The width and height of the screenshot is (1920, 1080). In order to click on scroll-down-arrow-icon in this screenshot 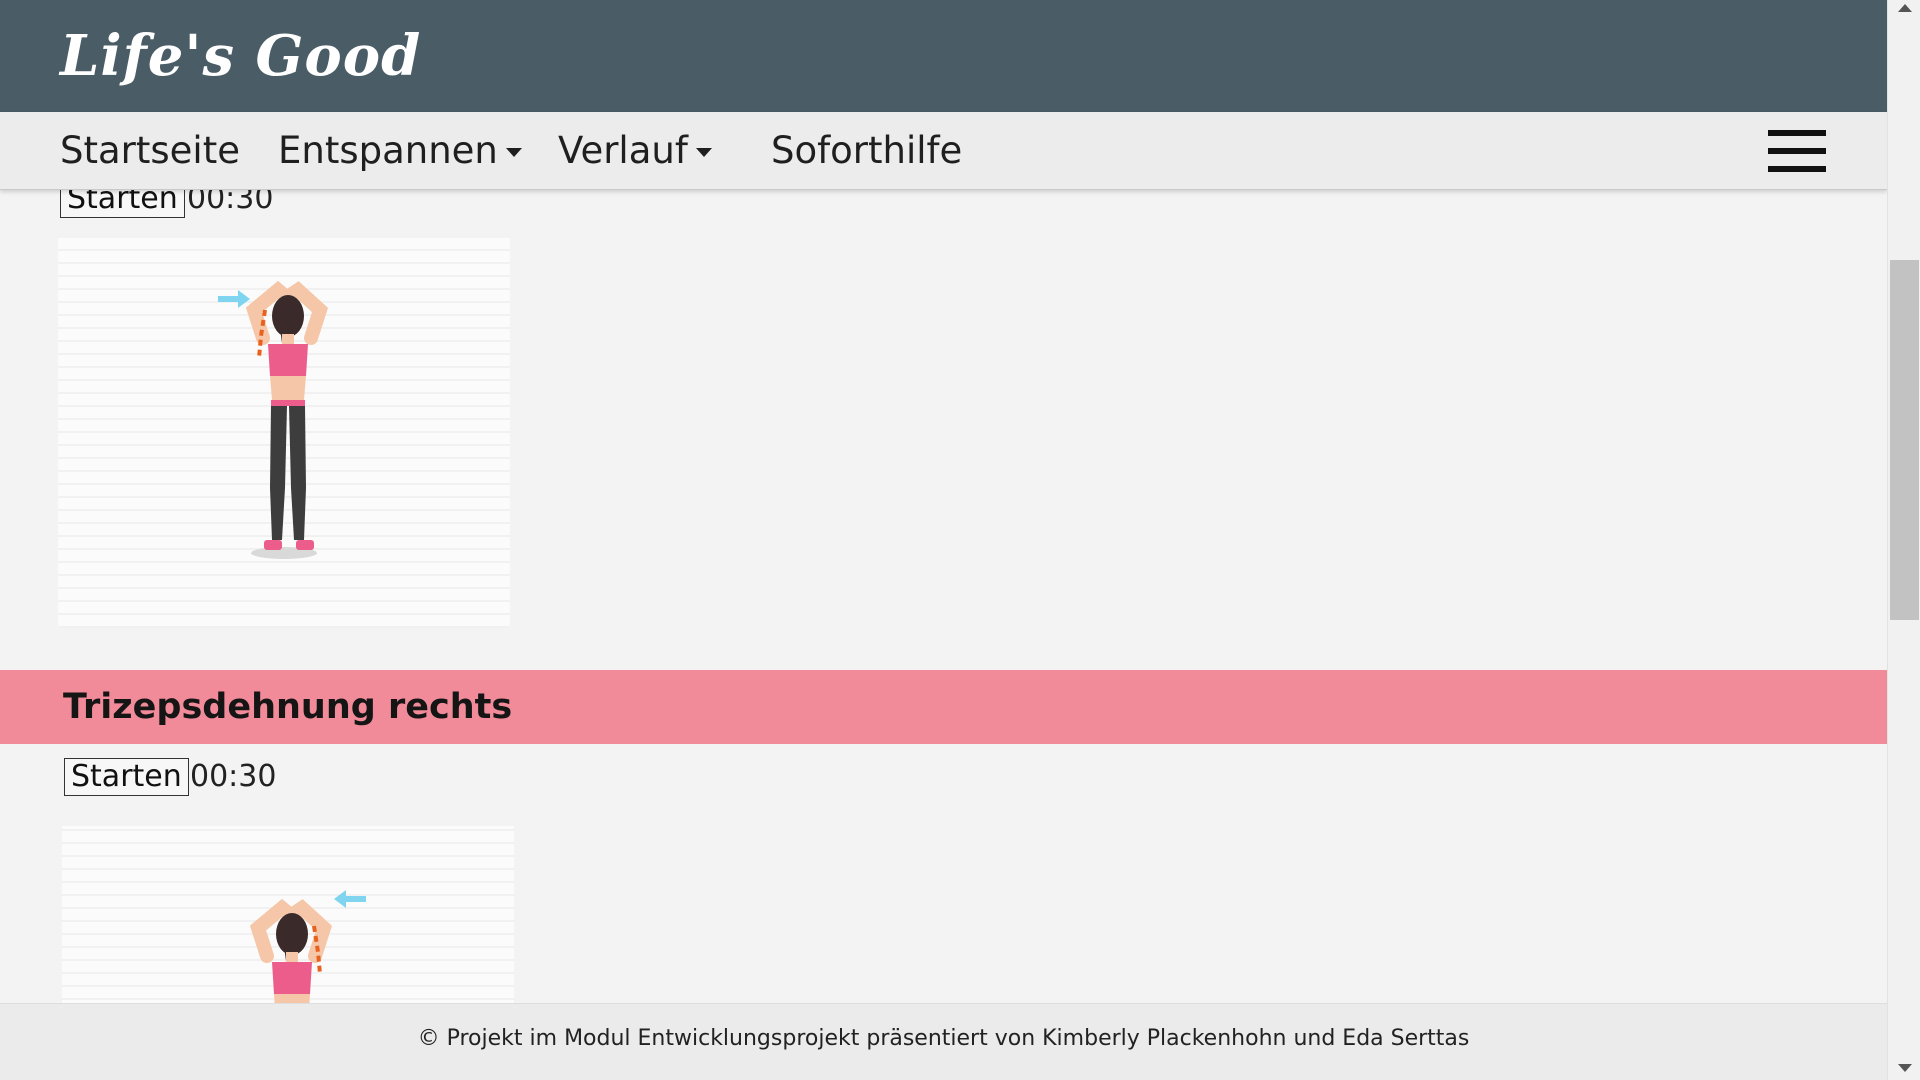, I will do `click(1905, 1068)`.